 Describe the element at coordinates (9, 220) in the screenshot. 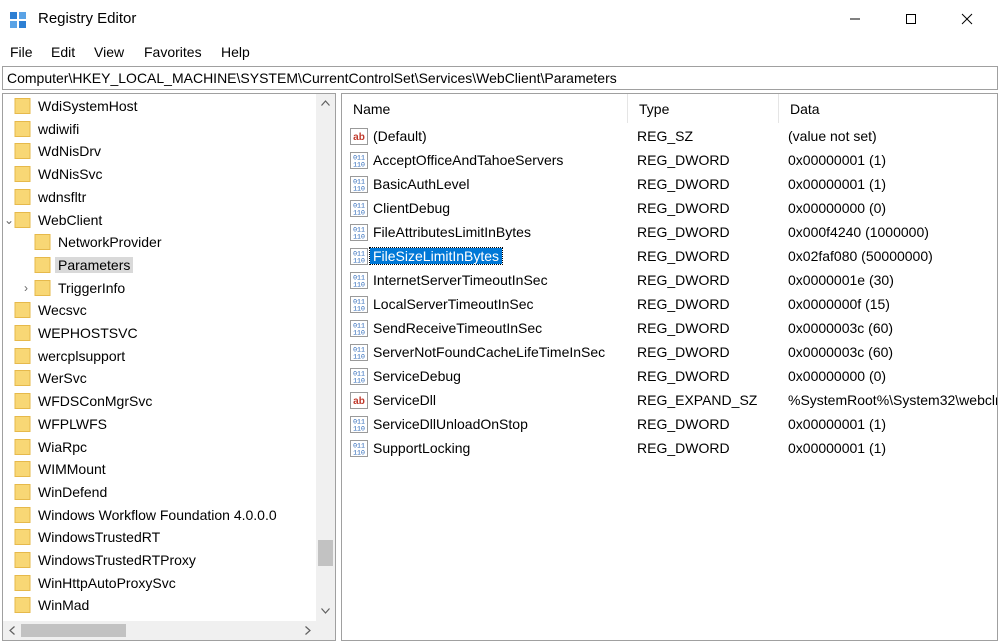

I see `collapse-chevron-icon: ⌄` at that location.